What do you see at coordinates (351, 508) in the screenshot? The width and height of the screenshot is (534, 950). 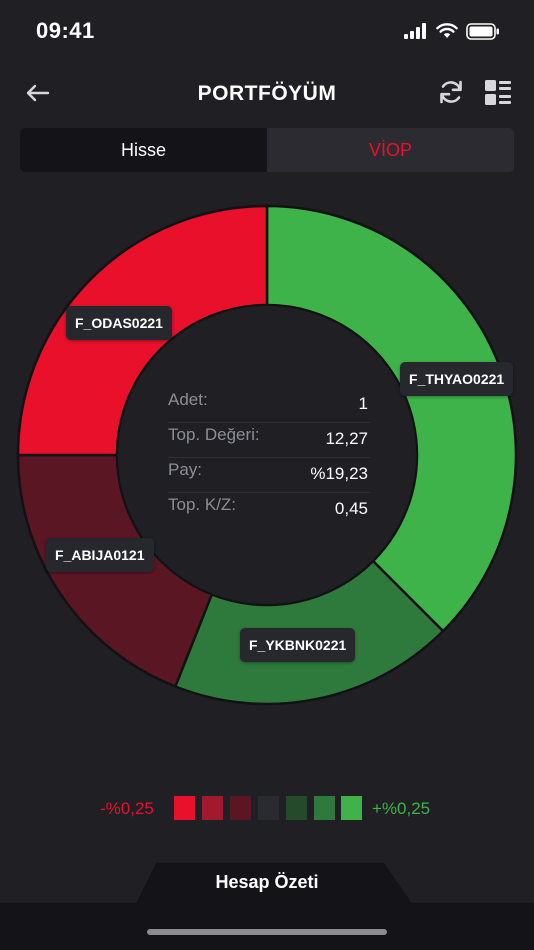 I see `detail-value: 0,45` at bounding box center [351, 508].